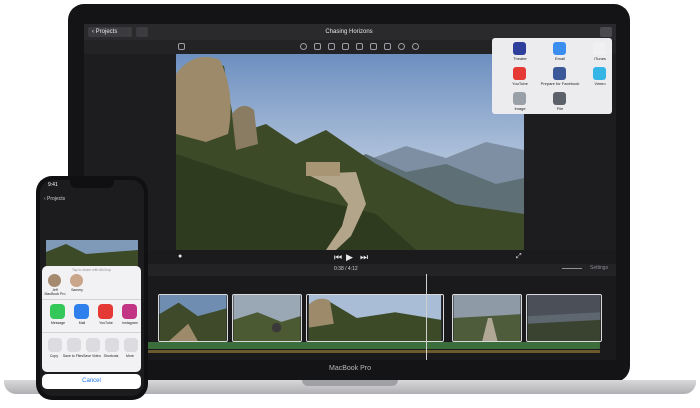 The image size is (700, 408). What do you see at coordinates (129, 311) in the screenshot?
I see `app-instagram-icon` at bounding box center [129, 311].